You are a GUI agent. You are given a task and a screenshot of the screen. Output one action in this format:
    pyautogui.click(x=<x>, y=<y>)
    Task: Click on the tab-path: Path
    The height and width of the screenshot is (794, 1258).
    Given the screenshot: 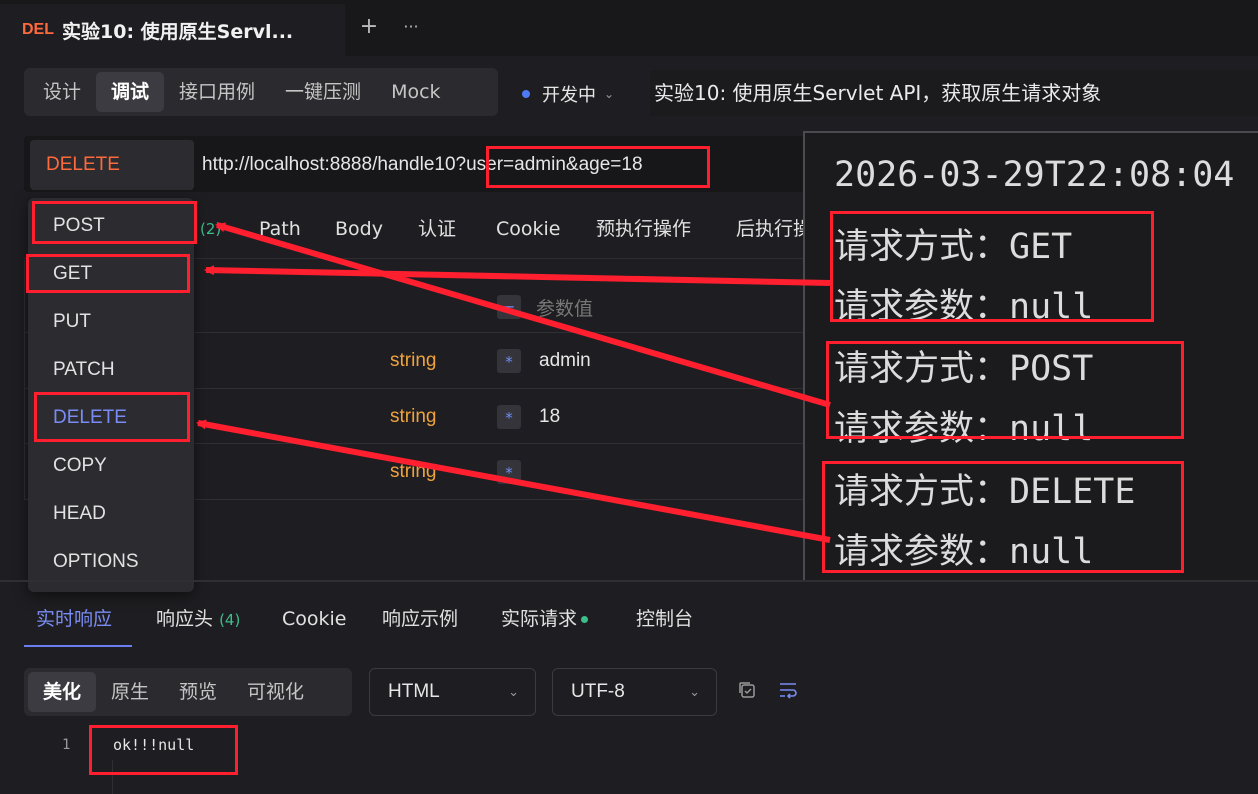 What is the action you would take?
    pyautogui.click(x=280, y=229)
    